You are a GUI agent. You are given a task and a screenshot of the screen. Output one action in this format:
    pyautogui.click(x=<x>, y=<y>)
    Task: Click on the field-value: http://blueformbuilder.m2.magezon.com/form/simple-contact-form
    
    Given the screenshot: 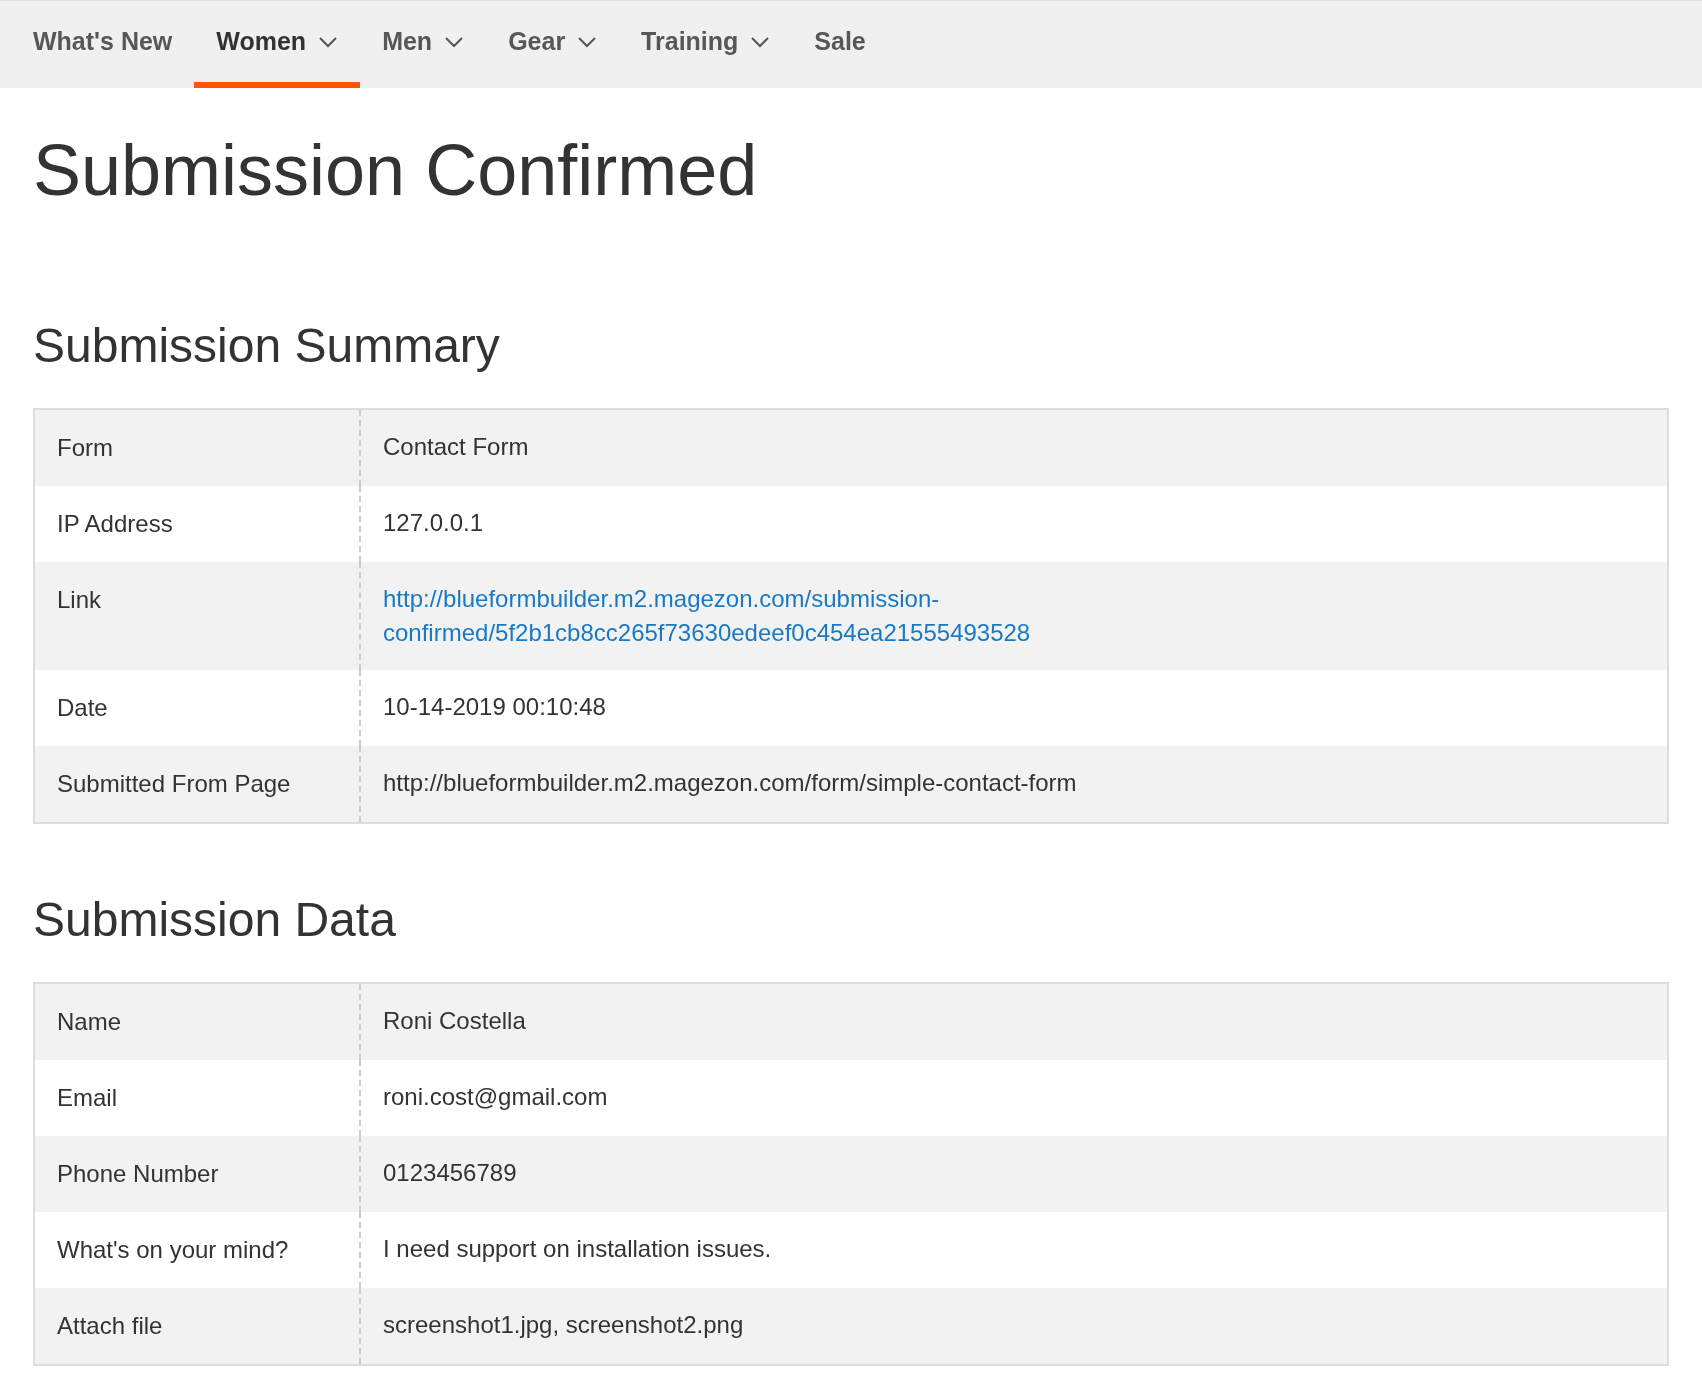 What is the action you would take?
    pyautogui.click(x=730, y=782)
    